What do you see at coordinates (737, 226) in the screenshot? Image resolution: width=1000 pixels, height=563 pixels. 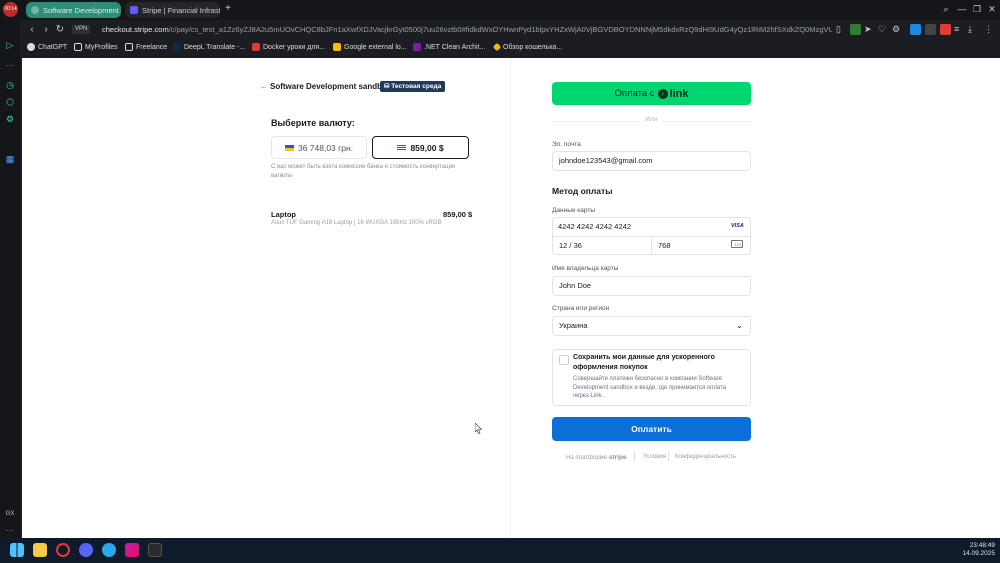 I see `visa-icon: VISA` at bounding box center [737, 226].